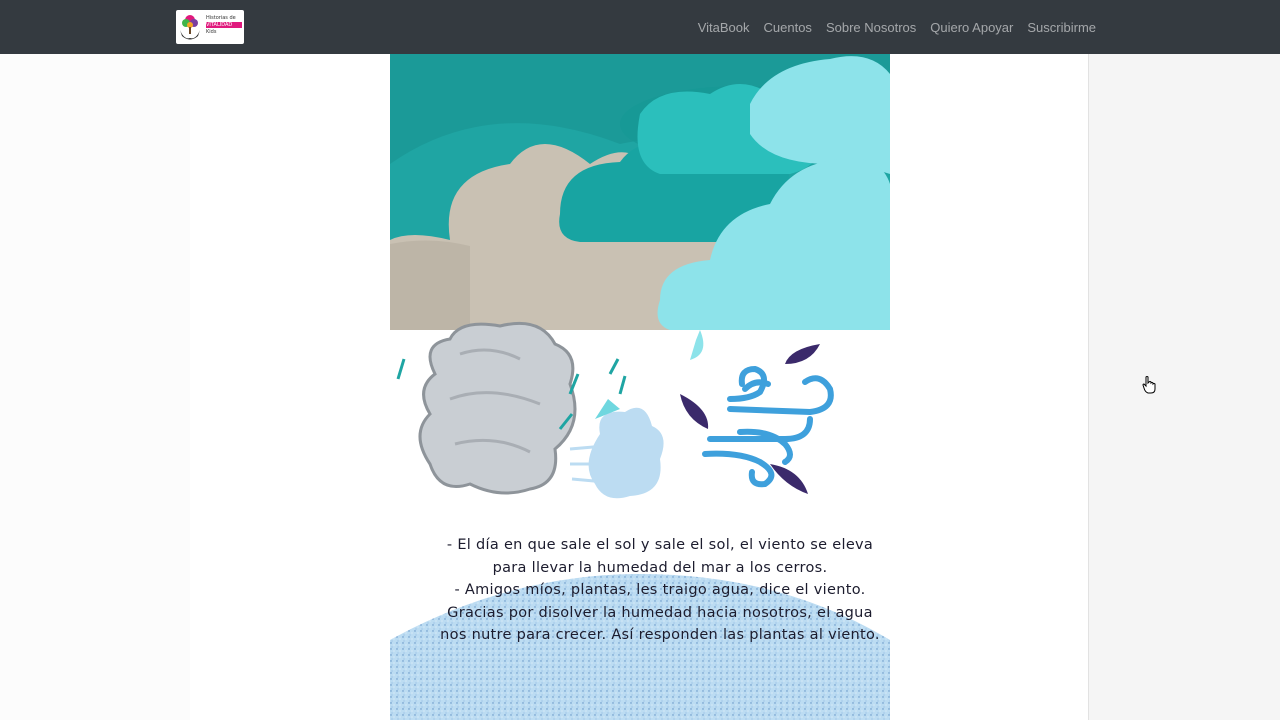 The image size is (1280, 720). Describe the element at coordinates (1184, 387) in the screenshot. I see `right-side-panel` at that location.